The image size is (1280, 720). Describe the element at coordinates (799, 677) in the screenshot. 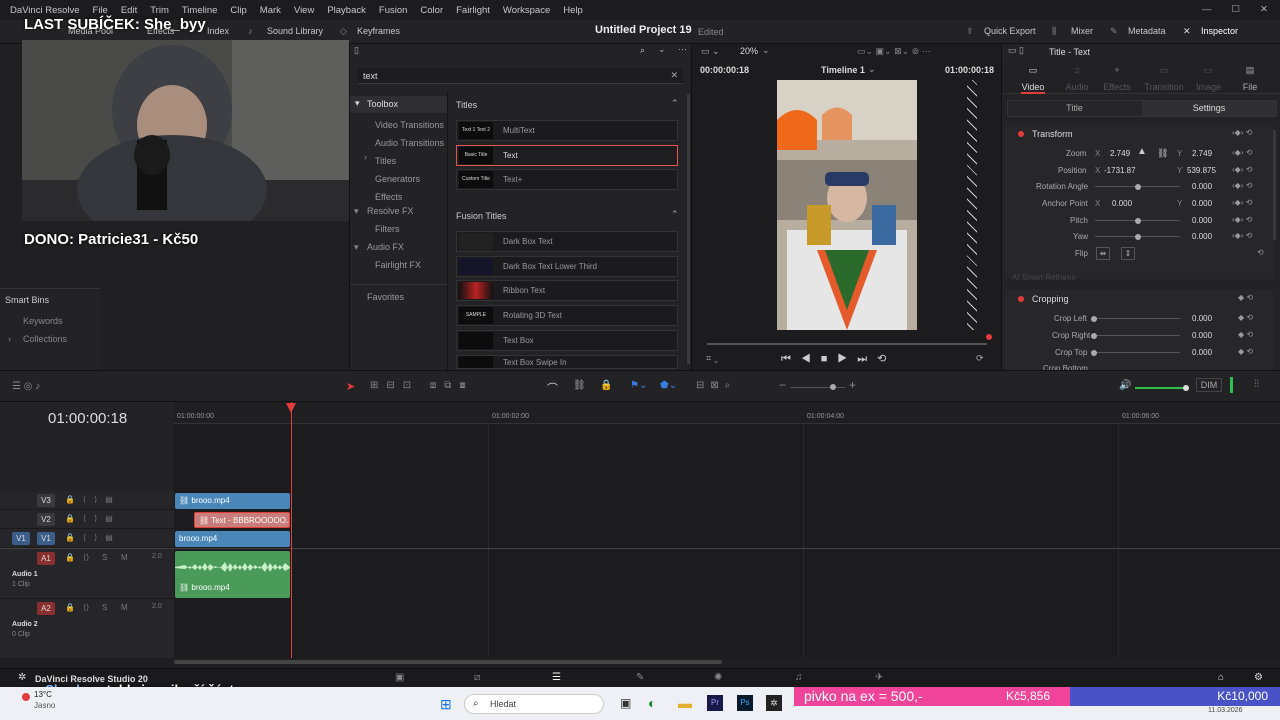

I see `fairlight-page-icon: ♫` at that location.